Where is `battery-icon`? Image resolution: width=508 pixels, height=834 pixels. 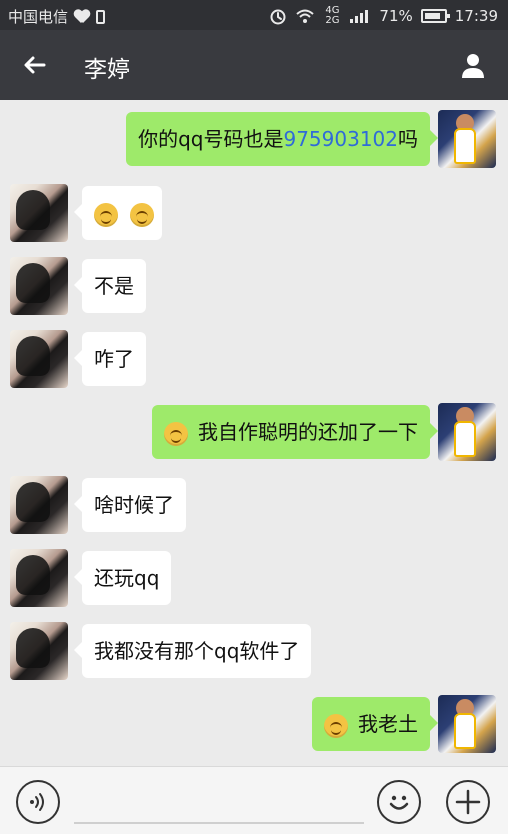
battery-icon is located at coordinates (435, 16).